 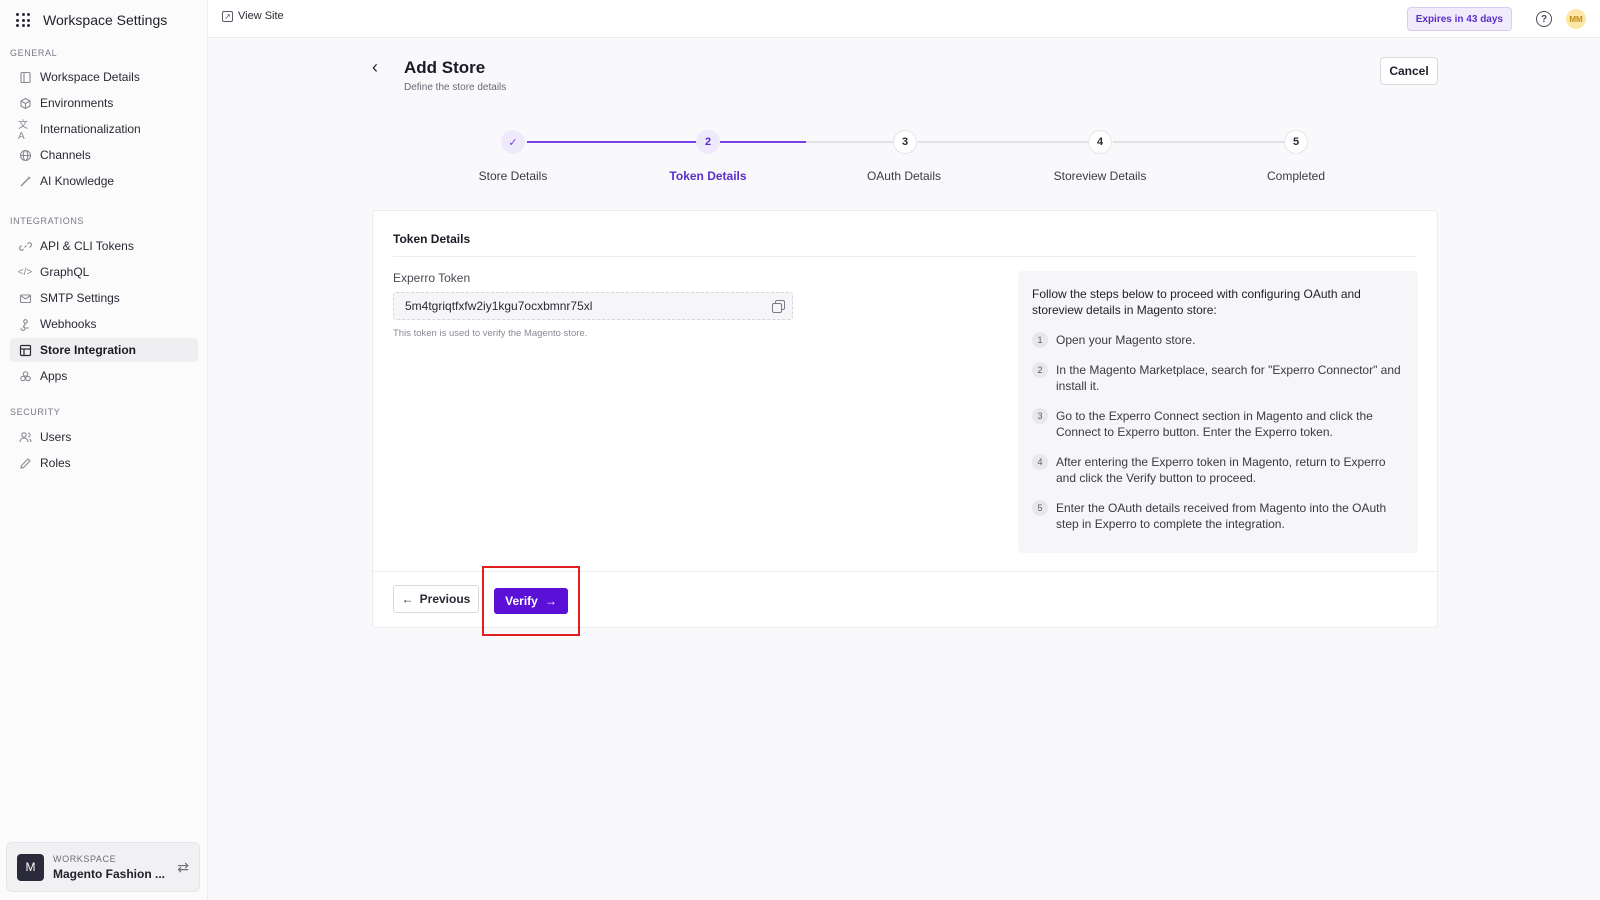 I want to click on copy-icon, so click(x=778, y=306).